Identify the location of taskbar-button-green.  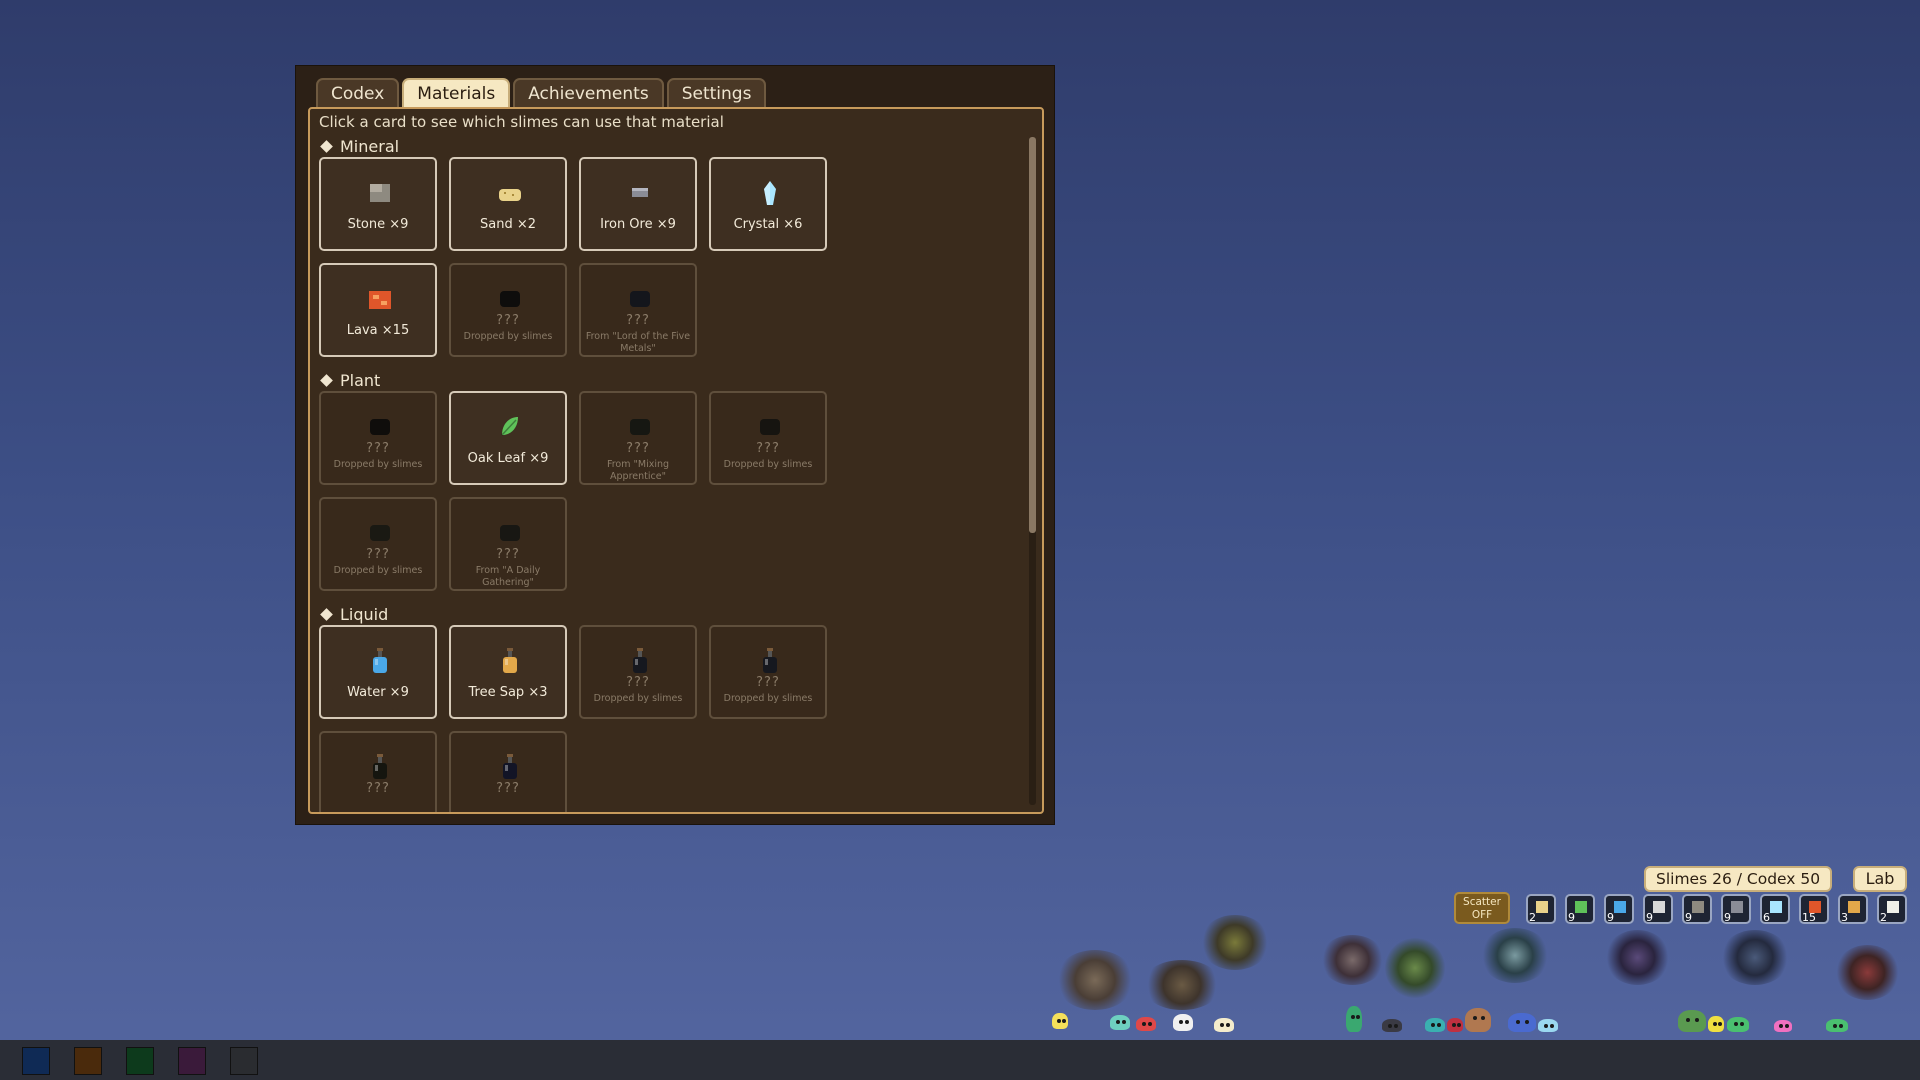
(140, 1061).